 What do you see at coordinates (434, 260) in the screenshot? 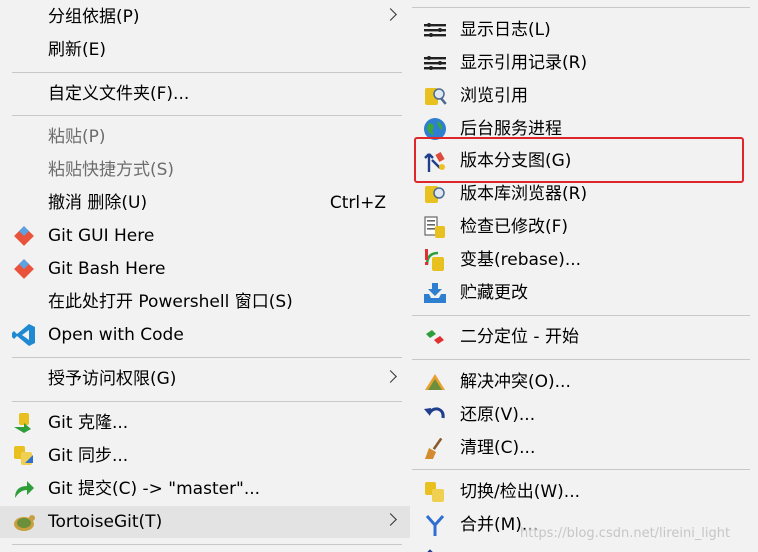
I see `rebase-icon` at bounding box center [434, 260].